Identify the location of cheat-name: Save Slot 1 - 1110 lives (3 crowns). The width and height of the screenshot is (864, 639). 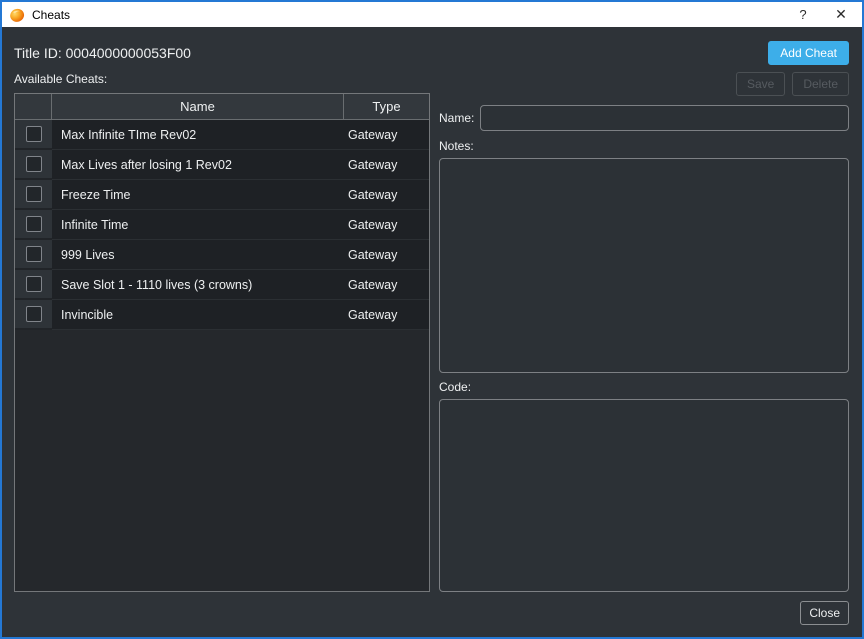
(198, 285).